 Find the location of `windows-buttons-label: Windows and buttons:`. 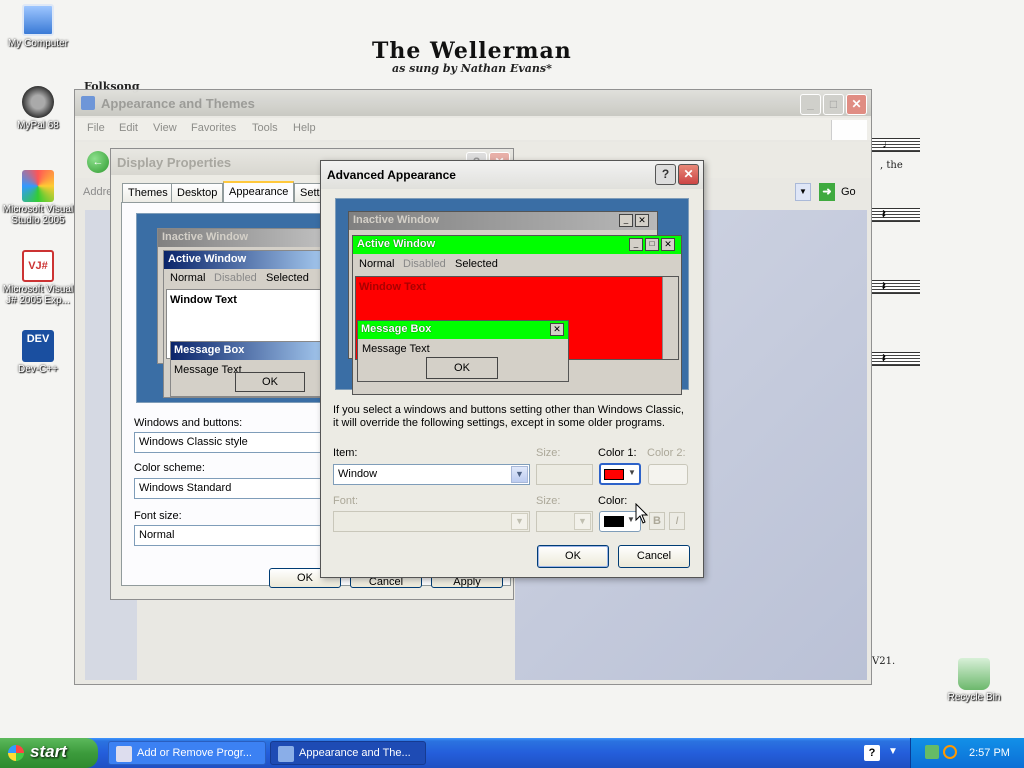

windows-buttons-label: Windows and buttons: is located at coordinates (188, 423).